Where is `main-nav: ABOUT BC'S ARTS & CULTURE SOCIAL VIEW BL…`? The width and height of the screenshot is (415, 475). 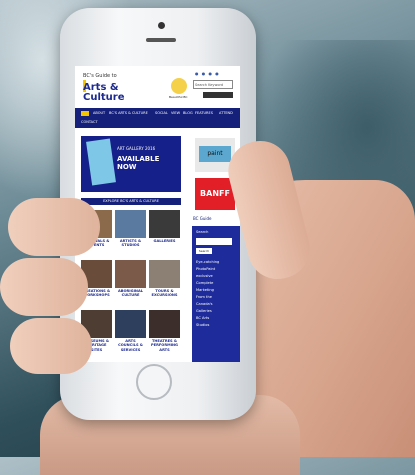 main-nav: ABOUT BC'S ARTS & CULTURE SOCIAL VIEW BL… is located at coordinates (157, 118).